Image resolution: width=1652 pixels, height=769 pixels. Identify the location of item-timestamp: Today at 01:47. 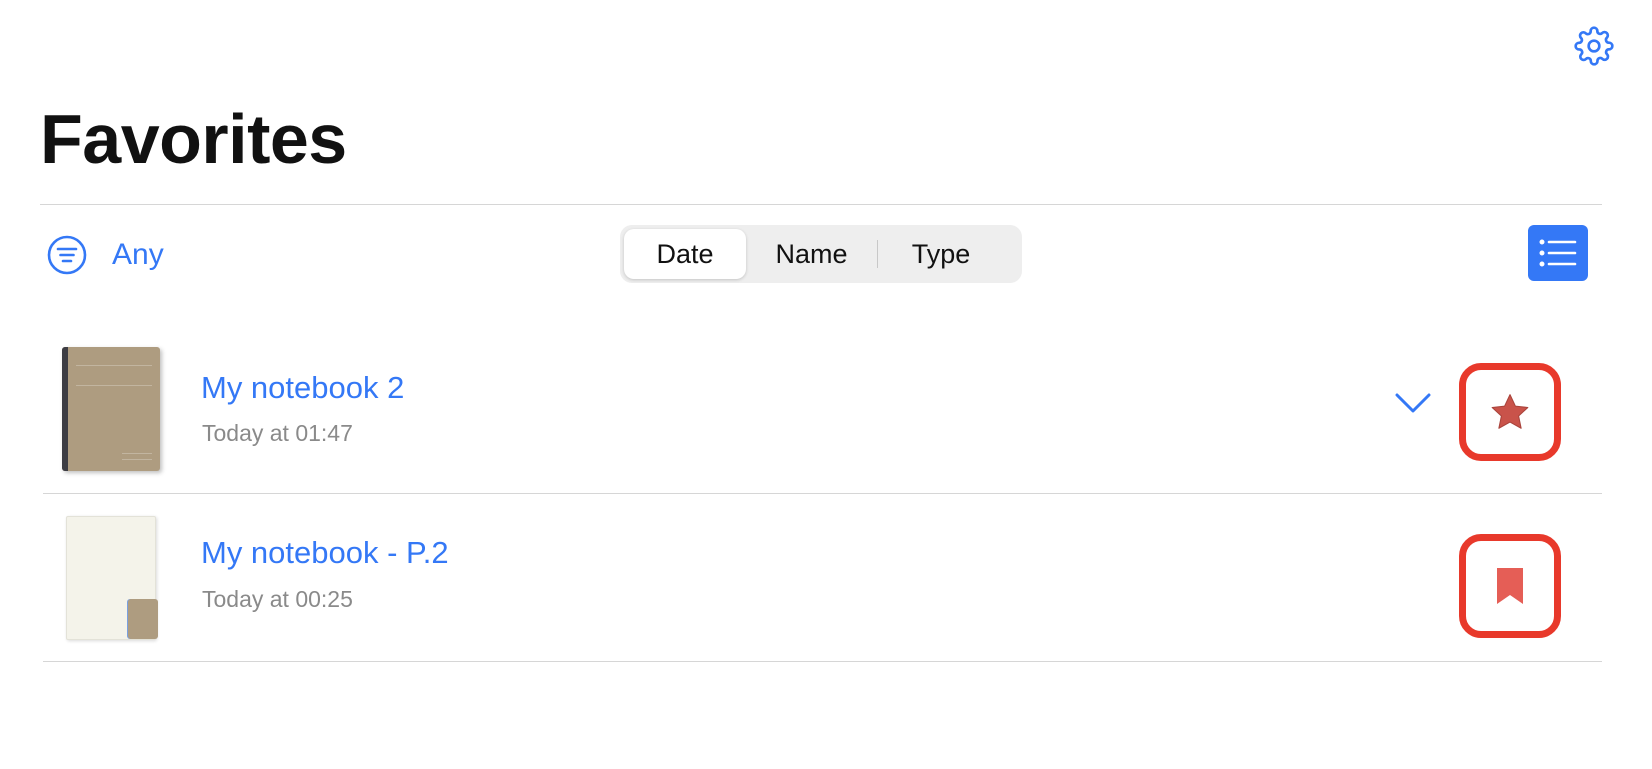
(277, 433).